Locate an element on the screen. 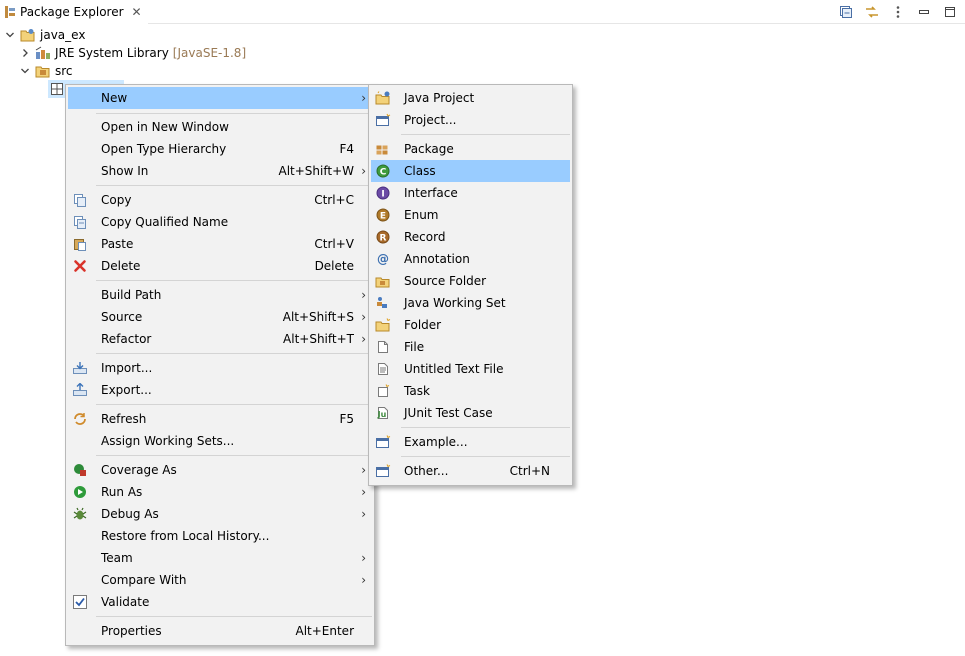  menu-item-refactor: Refactor Alt+Shift+T › is located at coordinates (220, 339).